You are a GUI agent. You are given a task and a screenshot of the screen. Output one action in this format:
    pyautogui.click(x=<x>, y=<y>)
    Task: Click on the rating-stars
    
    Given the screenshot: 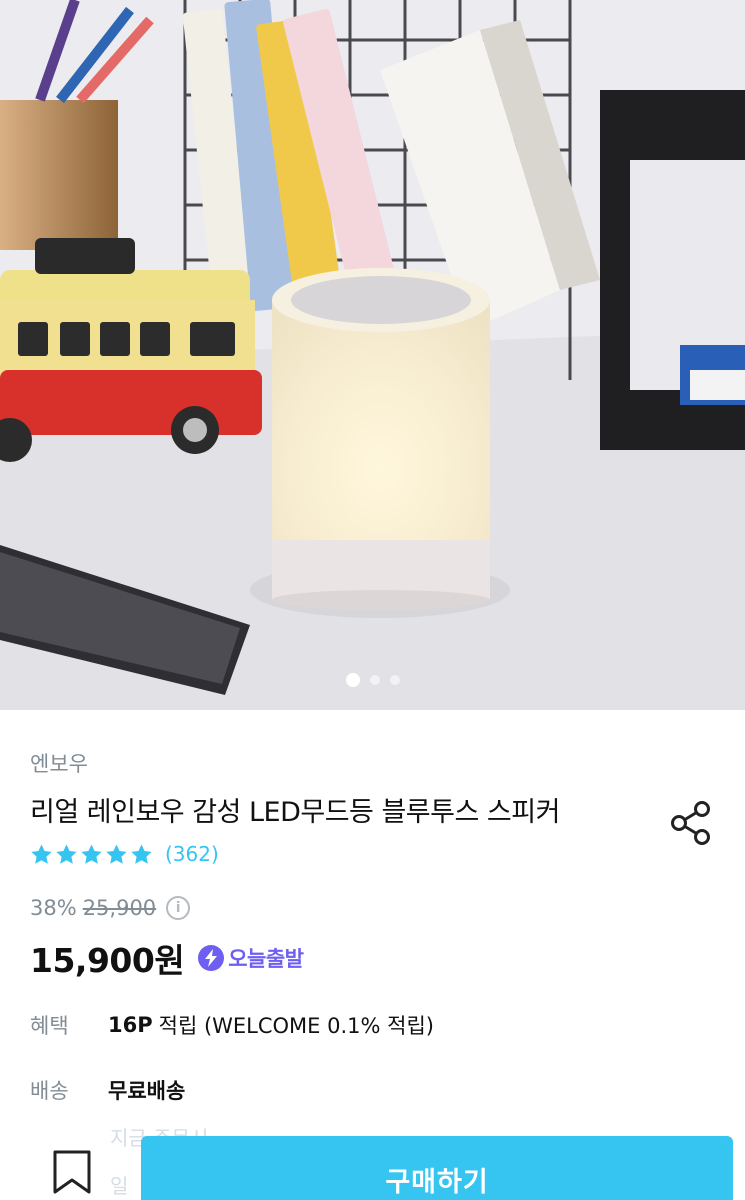 What is the action you would take?
    pyautogui.click(x=91, y=854)
    